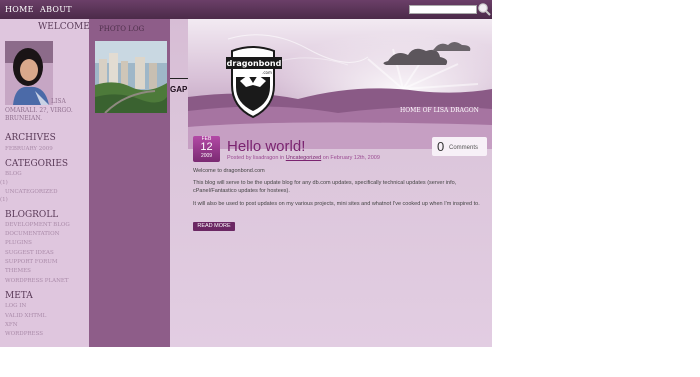  I want to click on archive-link: FEBRUARY 2009, so click(29, 149).